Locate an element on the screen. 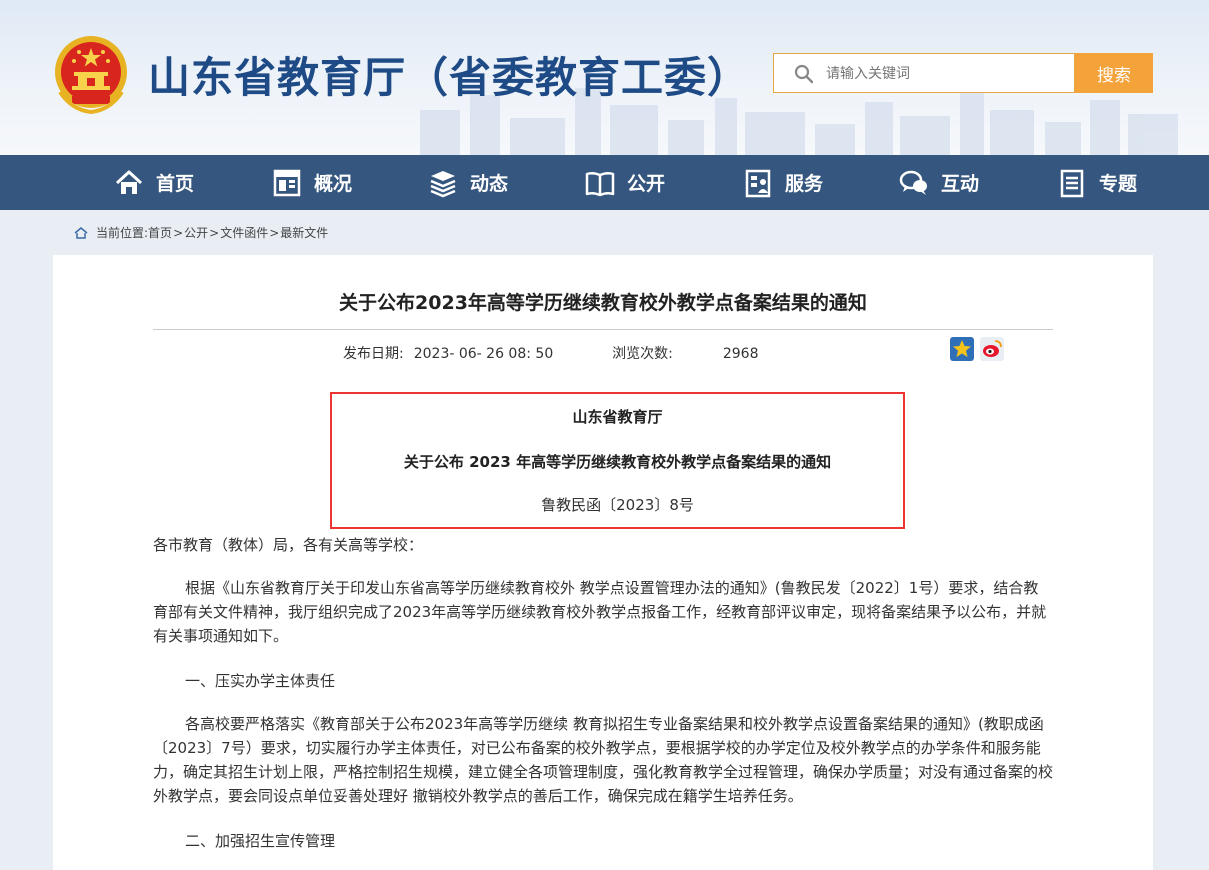 The image size is (1209, 870). nav-item-service: 服务 is located at coordinates (783, 182).